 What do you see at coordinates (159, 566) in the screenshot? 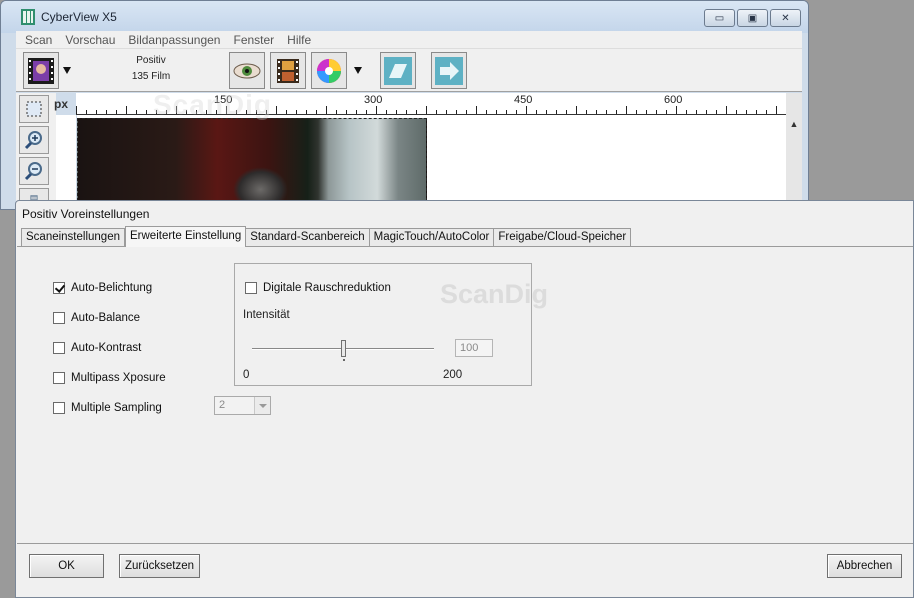
I see `reset-button: Zurücksetzen` at bounding box center [159, 566].